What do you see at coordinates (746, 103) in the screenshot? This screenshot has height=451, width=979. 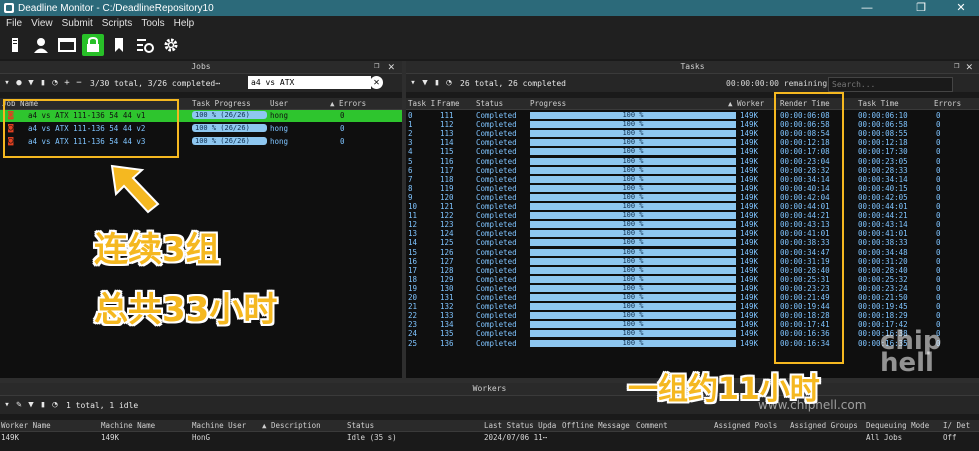 I see `col-worker: ▲ Worker` at bounding box center [746, 103].